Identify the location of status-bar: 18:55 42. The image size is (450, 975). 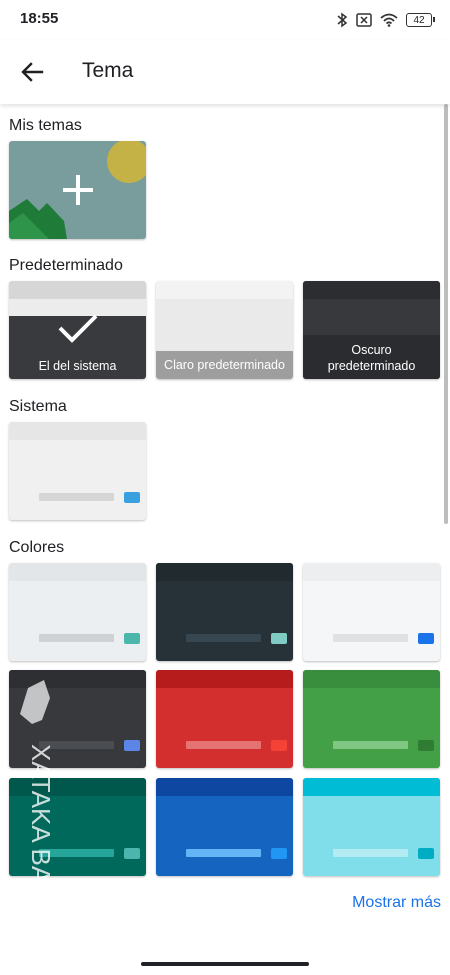
(225, 20).